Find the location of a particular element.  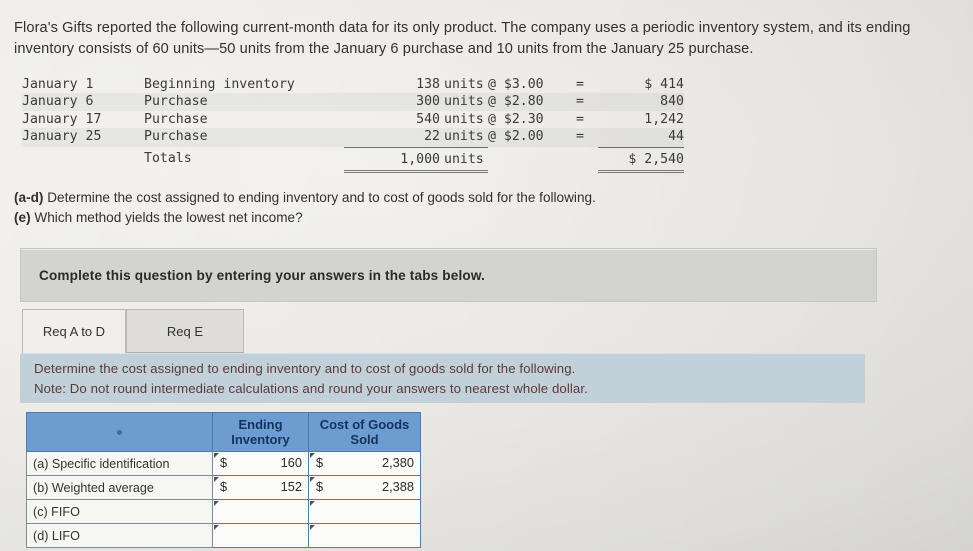

inventory-unit-price: @ $2.00 is located at coordinates (525, 138).